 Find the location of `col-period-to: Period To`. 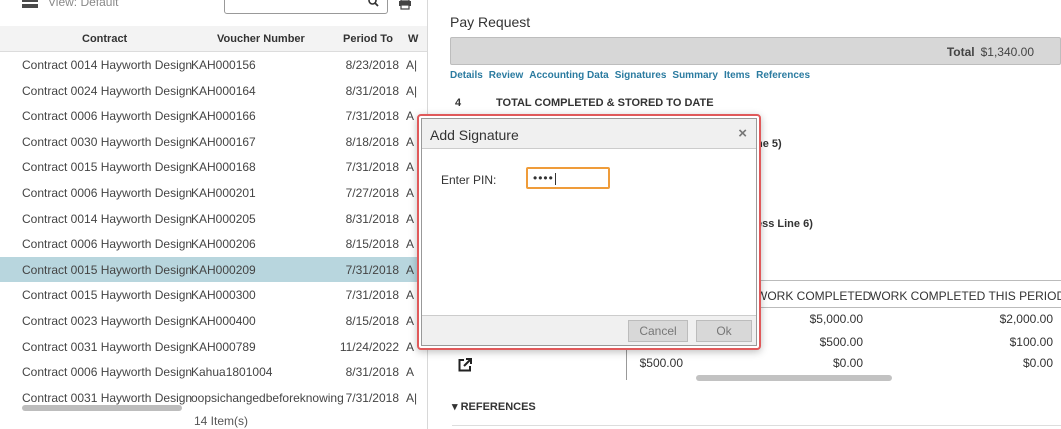

col-period-to: Period To is located at coordinates (368, 39).